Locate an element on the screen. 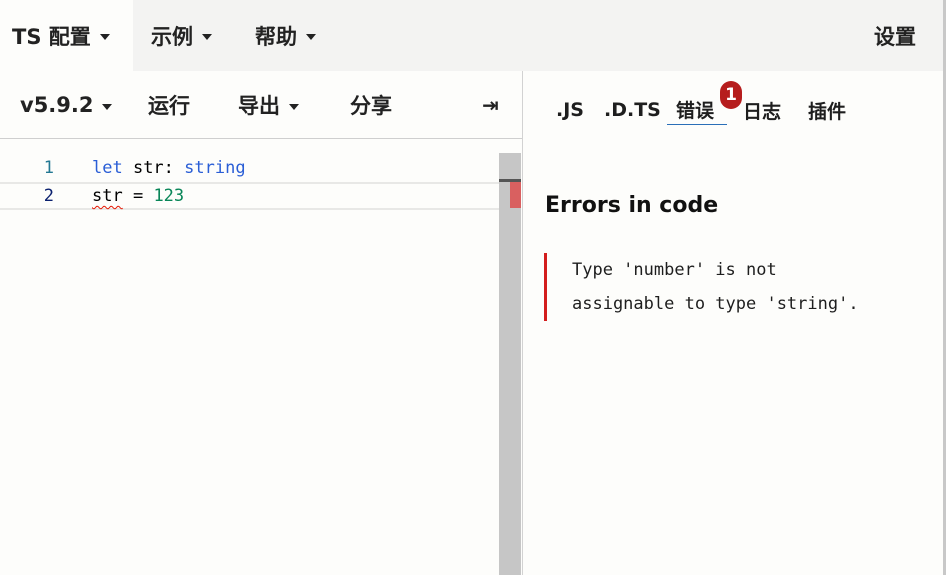 The image size is (946, 575). nav-examples-menu: 示例 is located at coordinates (181, 35).